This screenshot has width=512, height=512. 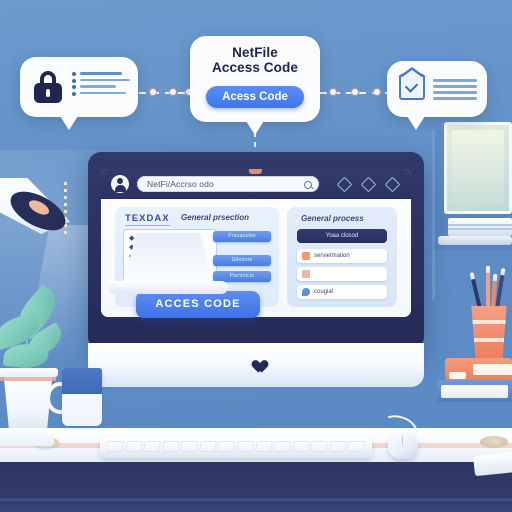 I want to click on access-code-cta-button: ACCES CODE, so click(x=198, y=304).